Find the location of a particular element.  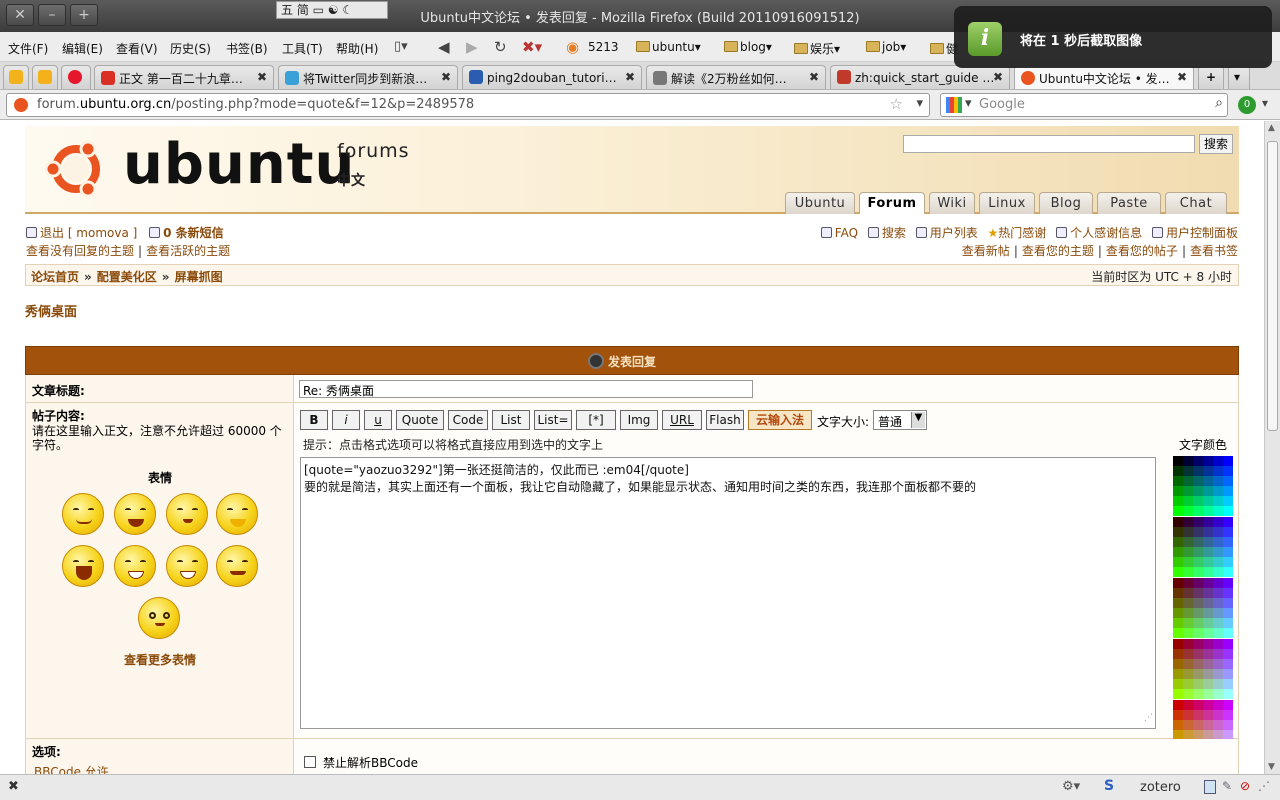

underline-button: u is located at coordinates (378, 420).